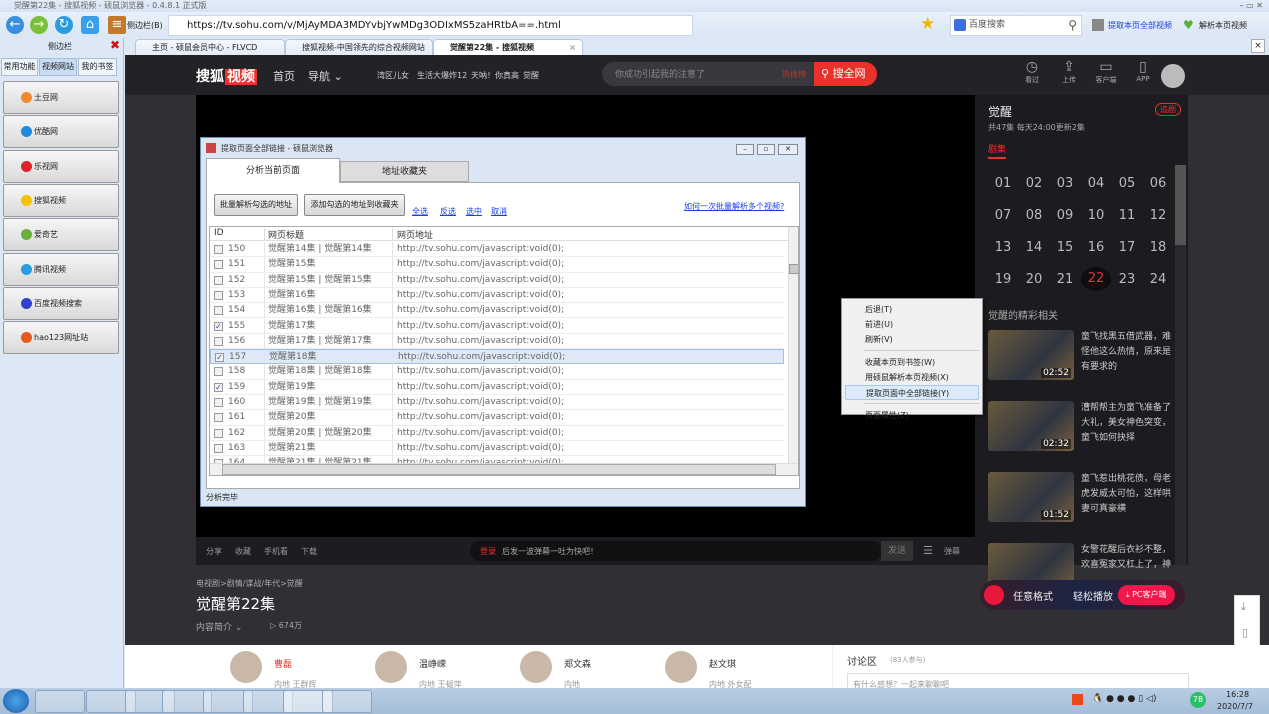 This screenshot has width=1269, height=714. I want to click on episode-01: 01, so click(1003, 183).